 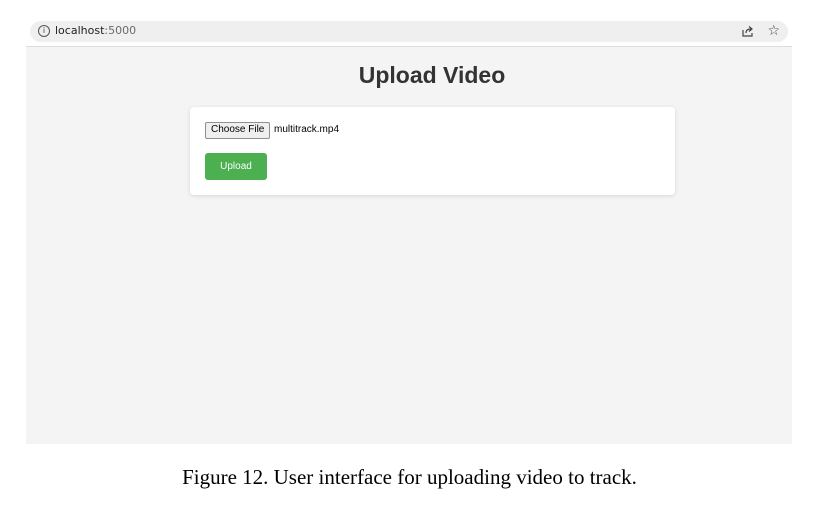 What do you see at coordinates (120, 30) in the screenshot?
I see `url-port: :5000` at bounding box center [120, 30].